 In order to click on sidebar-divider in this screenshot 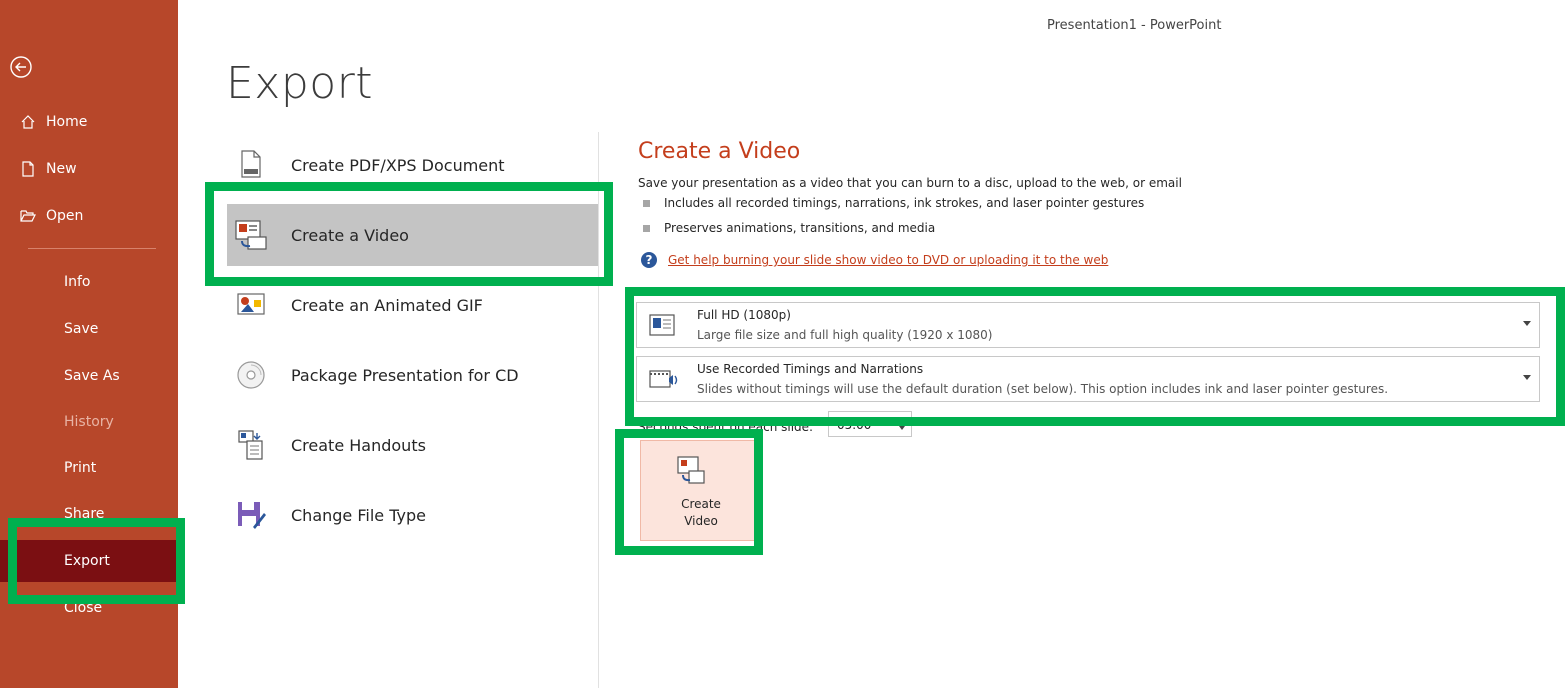, I will do `click(92, 248)`.